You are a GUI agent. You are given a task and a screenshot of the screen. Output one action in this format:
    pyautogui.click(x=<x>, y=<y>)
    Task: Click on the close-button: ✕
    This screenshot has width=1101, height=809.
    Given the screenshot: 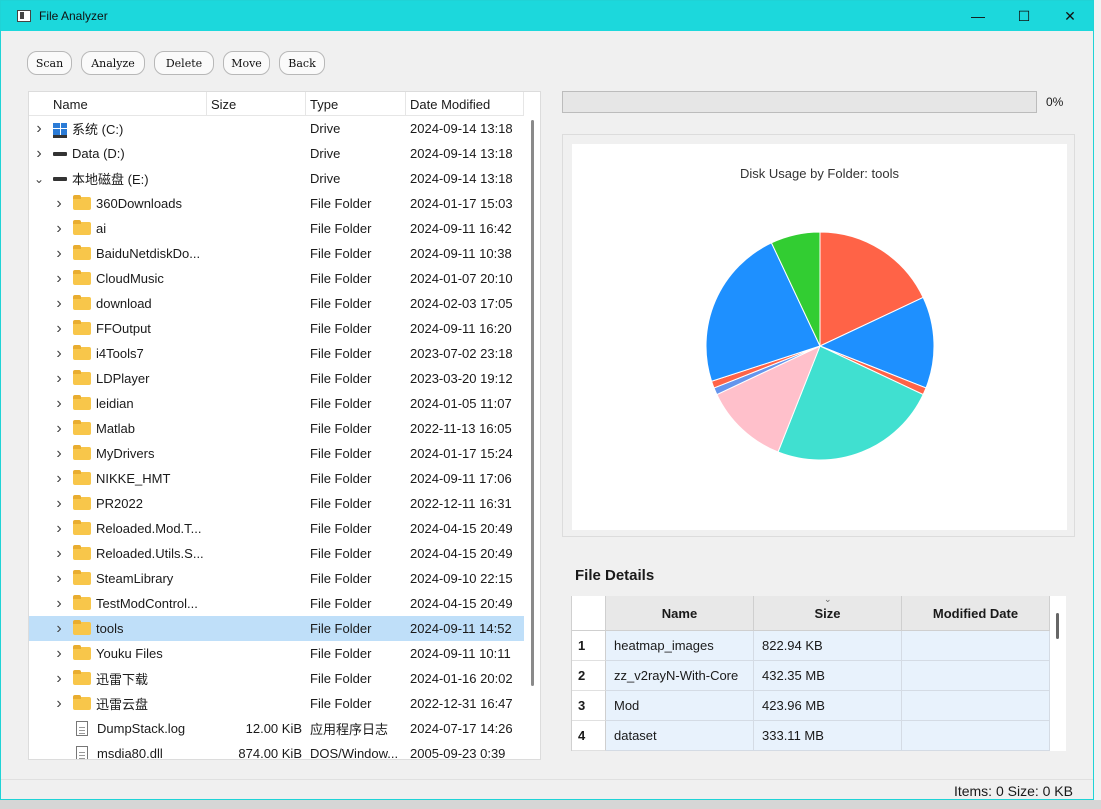 What is the action you would take?
    pyautogui.click(x=1070, y=16)
    